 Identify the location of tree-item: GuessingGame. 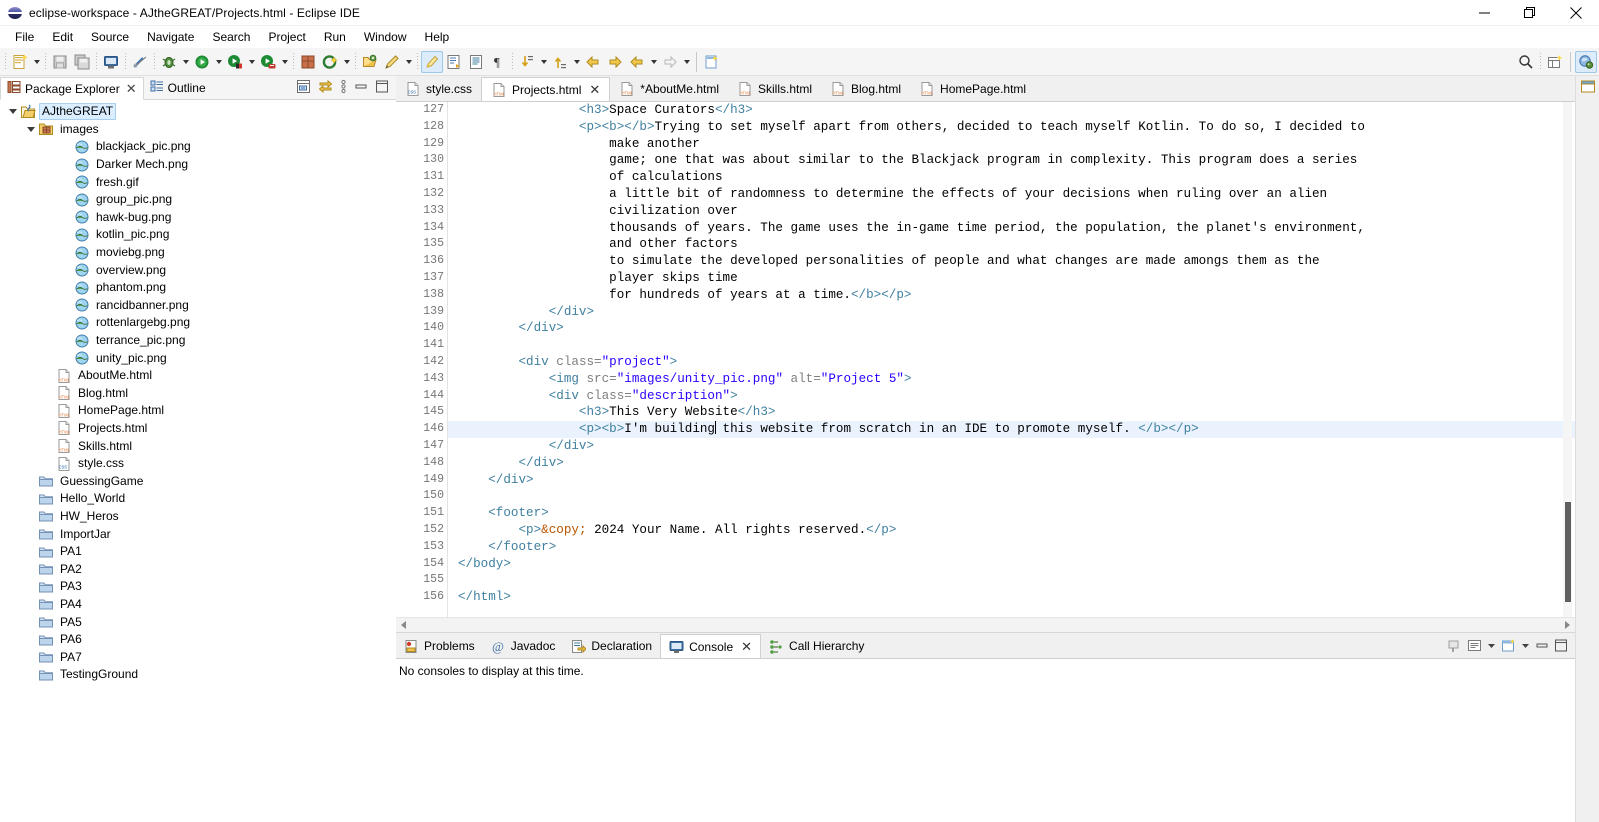
(198, 481).